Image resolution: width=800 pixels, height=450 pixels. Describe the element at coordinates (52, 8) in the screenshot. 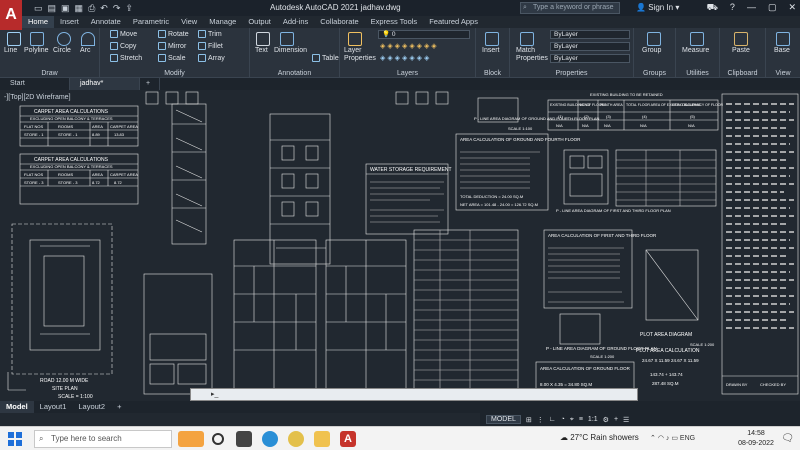

I see `open-folder-icon: ▤` at that location.